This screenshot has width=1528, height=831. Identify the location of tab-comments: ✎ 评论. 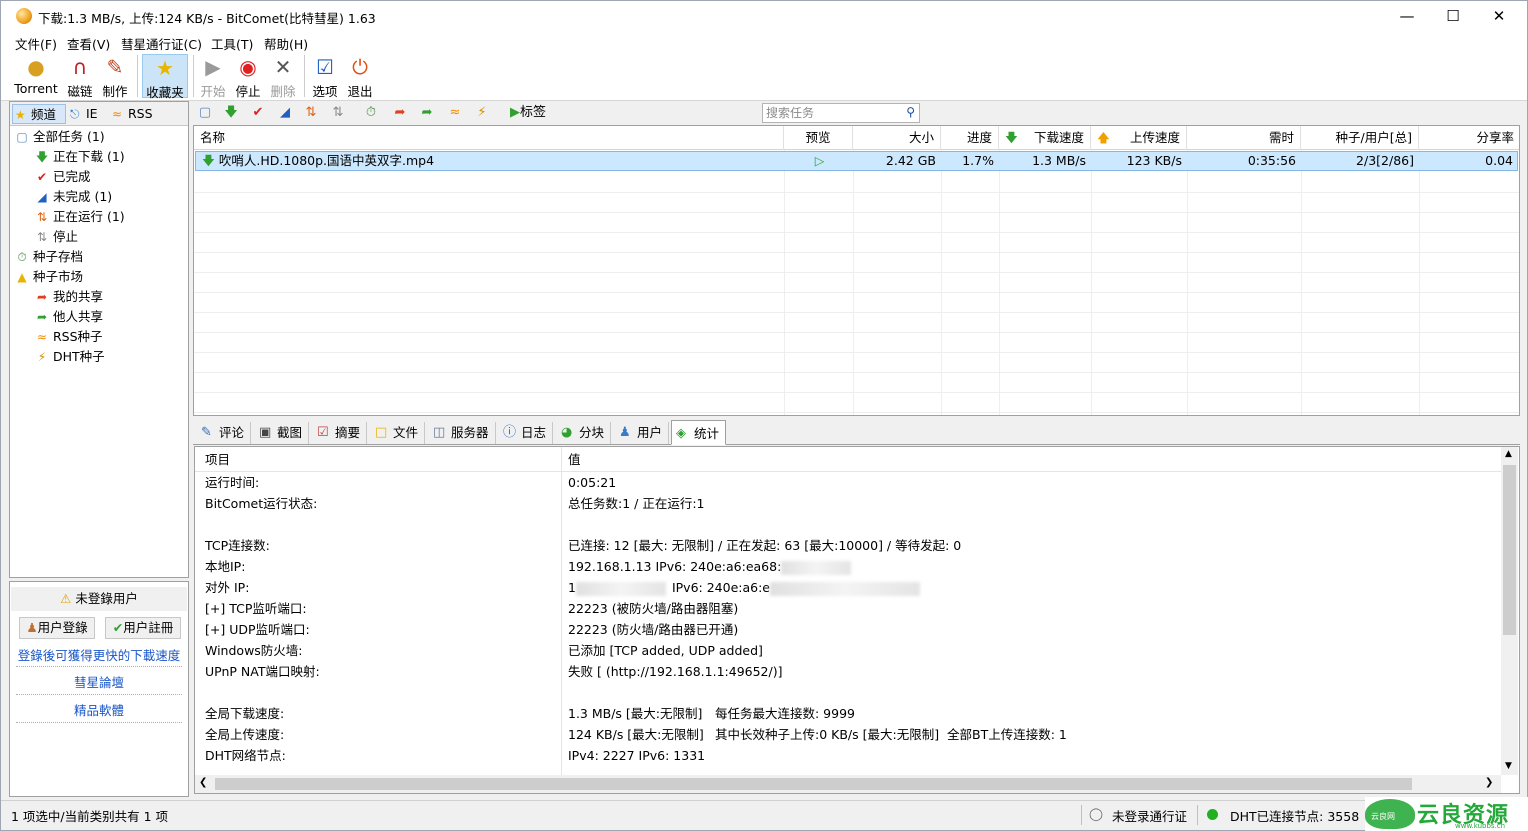
(224, 433).